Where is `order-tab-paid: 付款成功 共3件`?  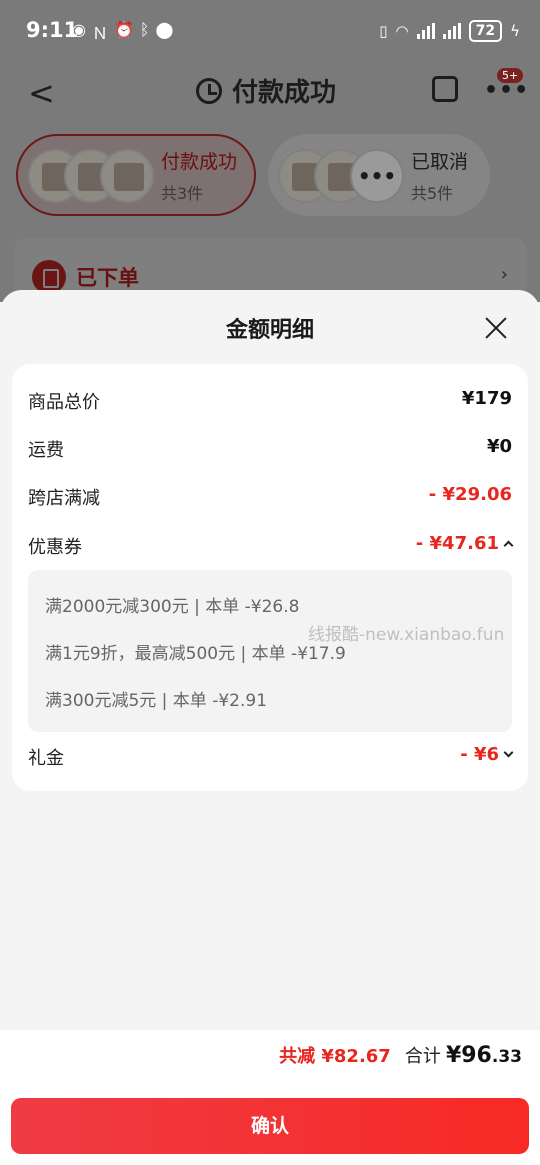 order-tab-paid: 付款成功 共3件 is located at coordinates (136, 175).